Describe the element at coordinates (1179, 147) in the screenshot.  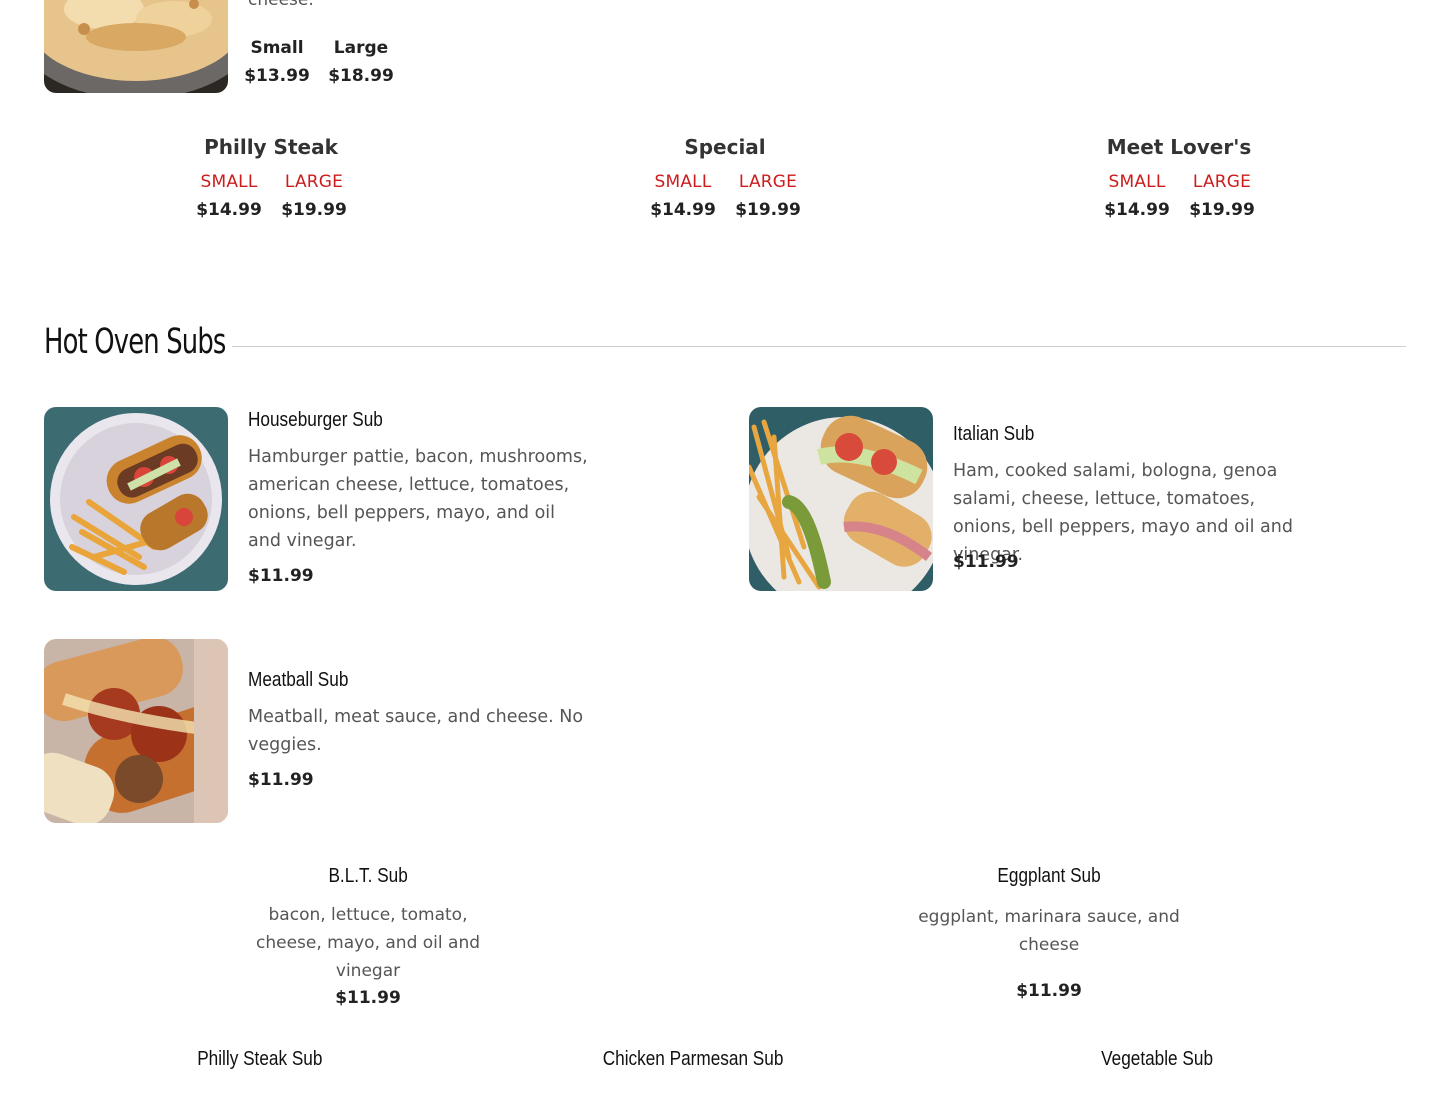
I see `pizza-name: Meet Lover's` at that location.